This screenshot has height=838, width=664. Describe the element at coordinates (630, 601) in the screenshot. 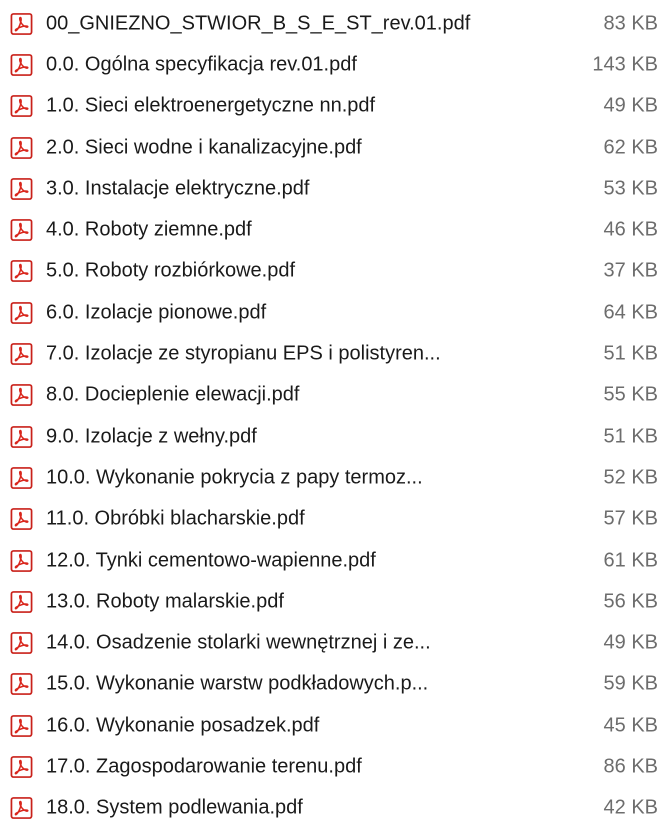

I see `file-size: 56 KB` at that location.